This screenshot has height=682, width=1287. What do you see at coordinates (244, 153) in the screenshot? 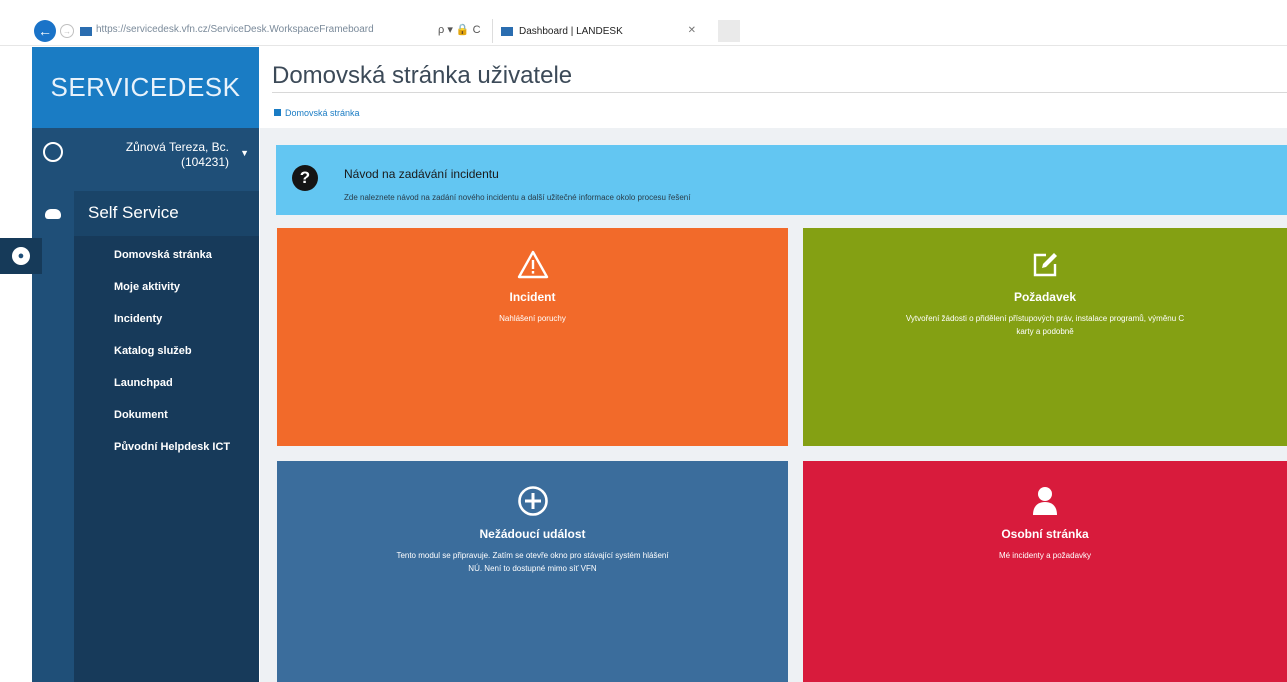
I see `caret-down-icon: ▼` at bounding box center [244, 153].